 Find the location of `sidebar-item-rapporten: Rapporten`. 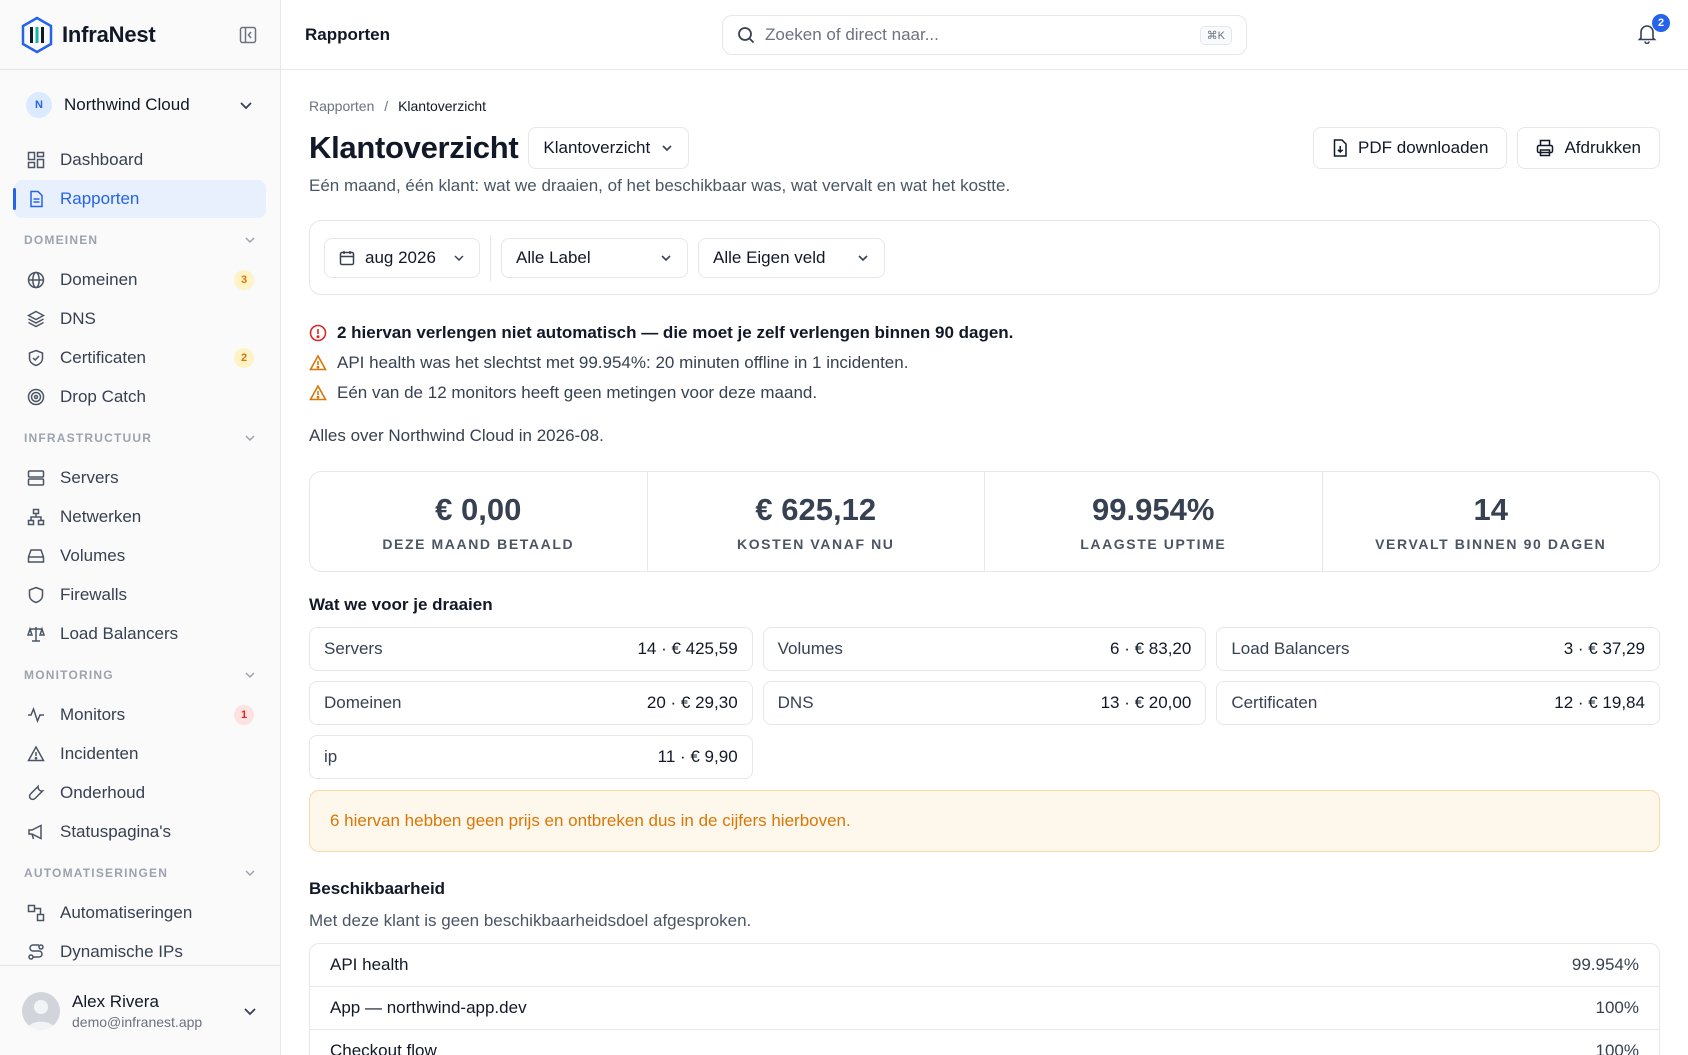

sidebar-item-rapporten: Rapporten is located at coordinates (139, 199).